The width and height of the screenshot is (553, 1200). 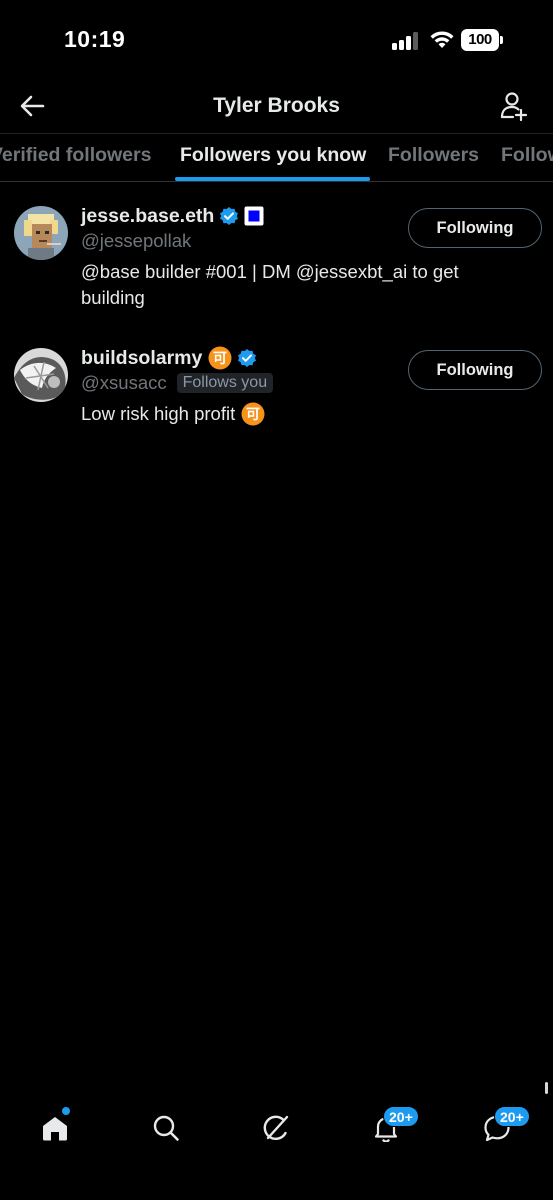 I want to click on messages-count-badge: 20+, so click(x=512, y=1116).